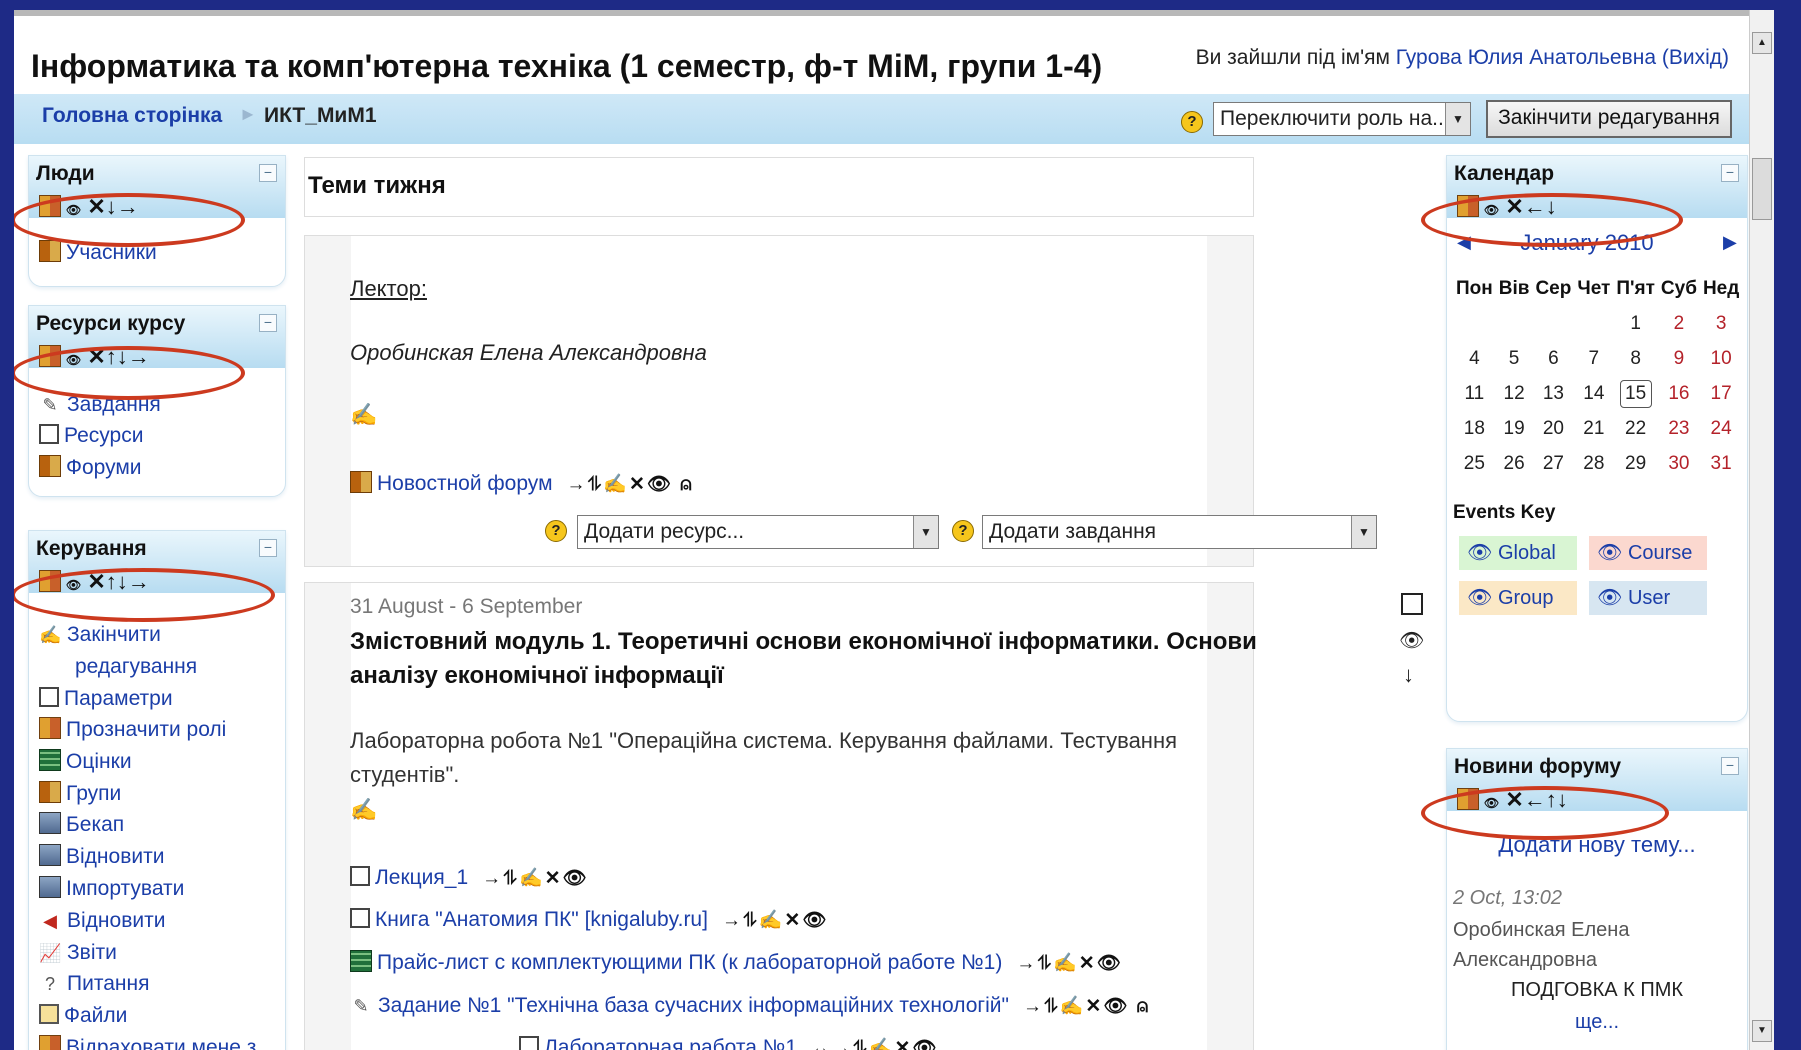 The width and height of the screenshot is (1801, 1050). What do you see at coordinates (1679, 393) in the screenshot?
I see `calendar-day: 16` at bounding box center [1679, 393].